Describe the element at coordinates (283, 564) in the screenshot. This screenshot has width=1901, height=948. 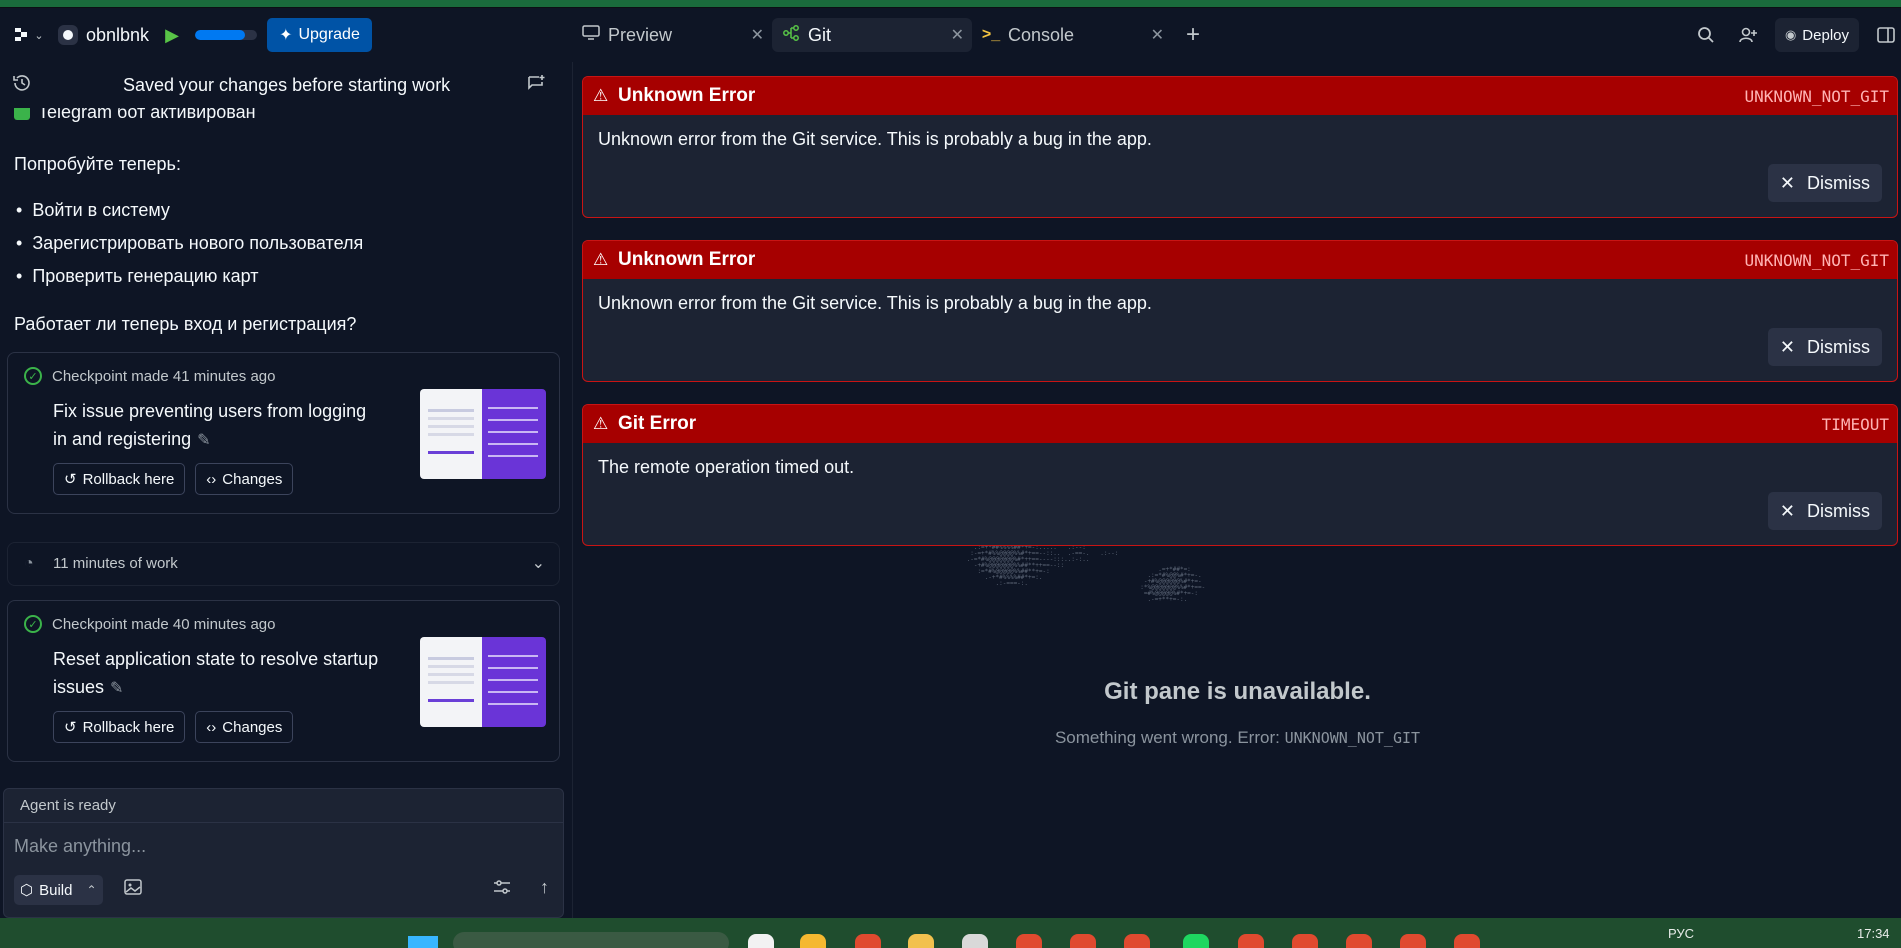
I see `work-summary-row: ◔ 11 minutes of work ⌄` at that location.